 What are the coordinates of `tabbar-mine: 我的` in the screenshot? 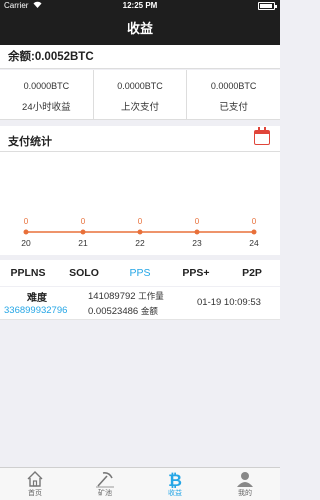 It's located at (245, 484).